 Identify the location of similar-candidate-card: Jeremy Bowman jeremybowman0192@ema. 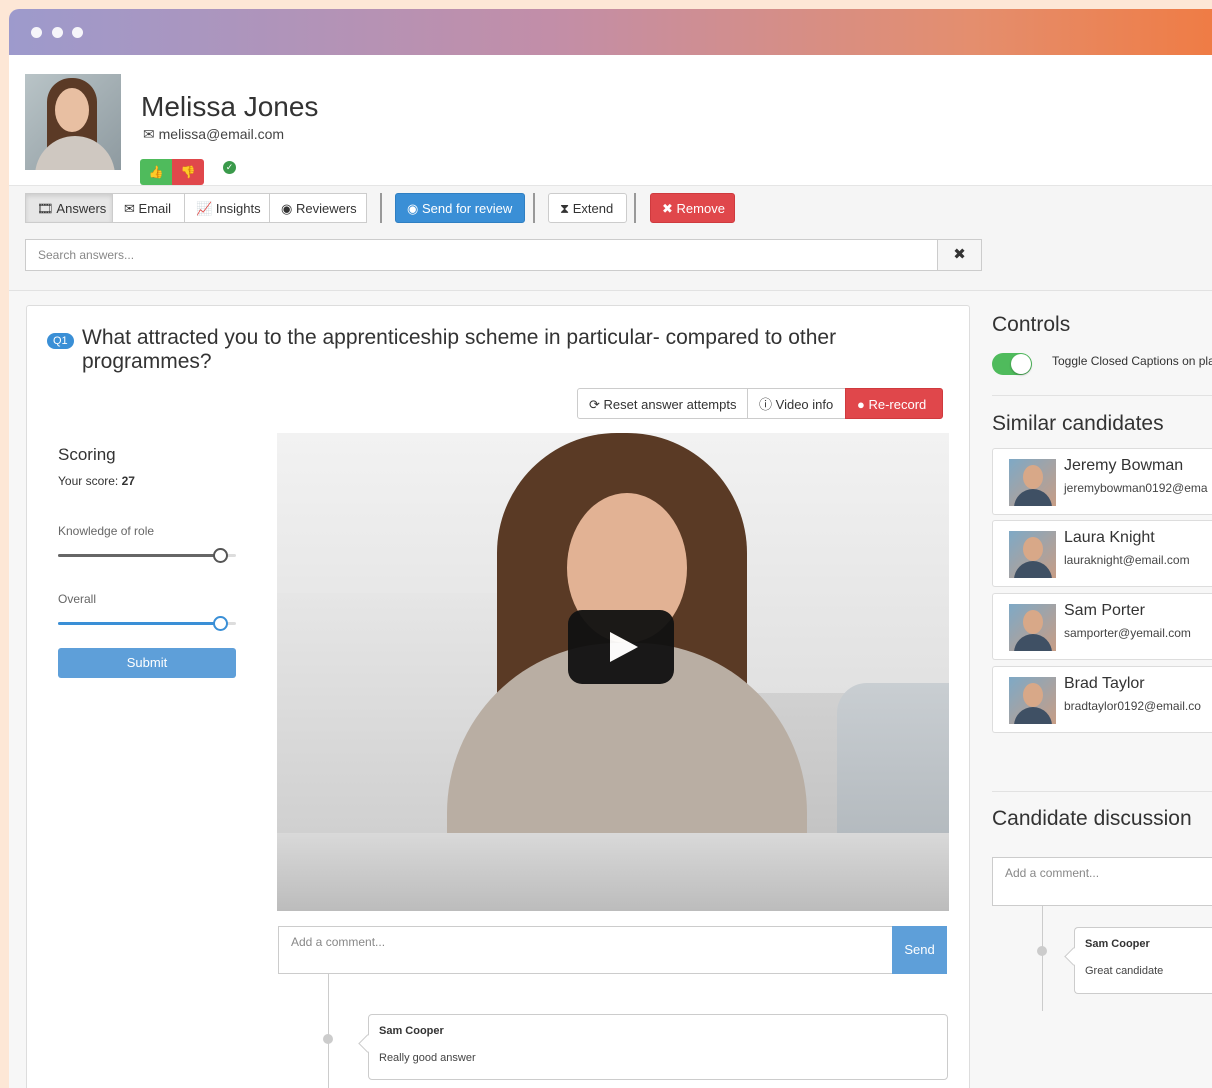
(1102, 481).